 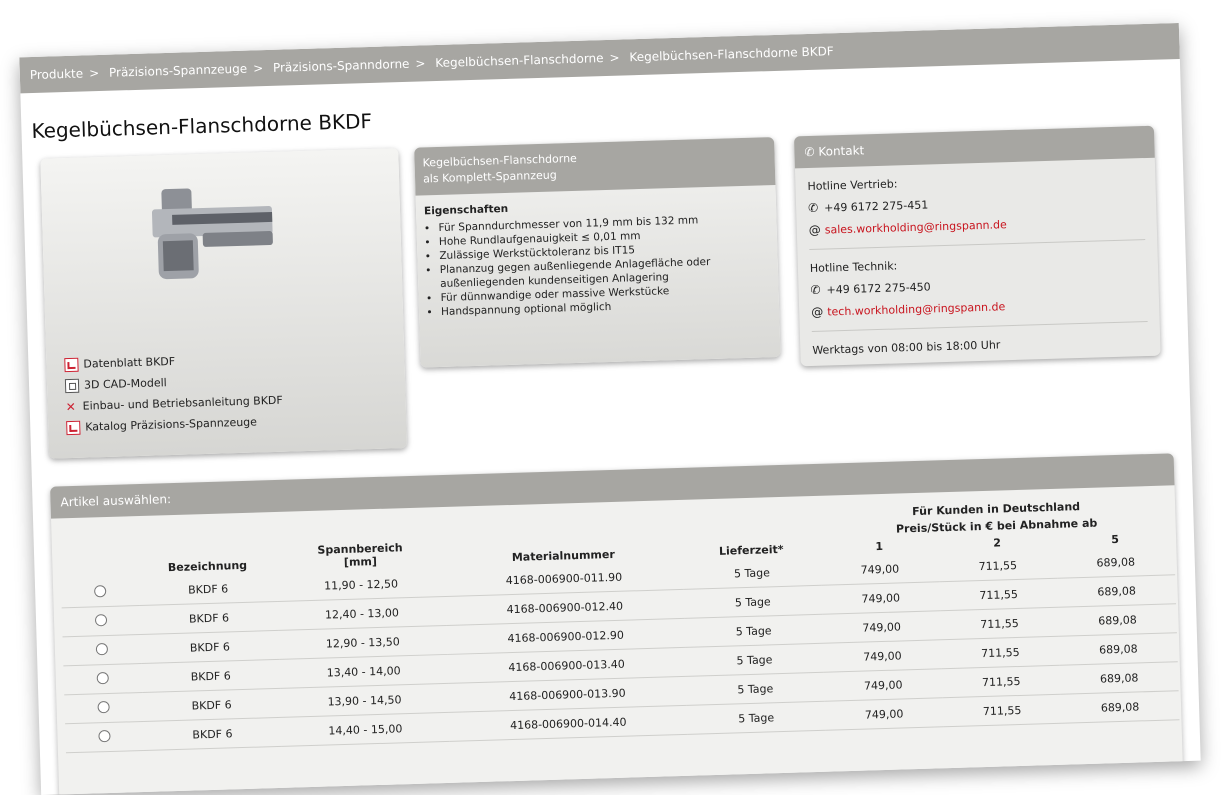 What do you see at coordinates (365, 729) in the screenshot?
I see `cell-spannbereich: 14,40 - 15,00` at bounding box center [365, 729].